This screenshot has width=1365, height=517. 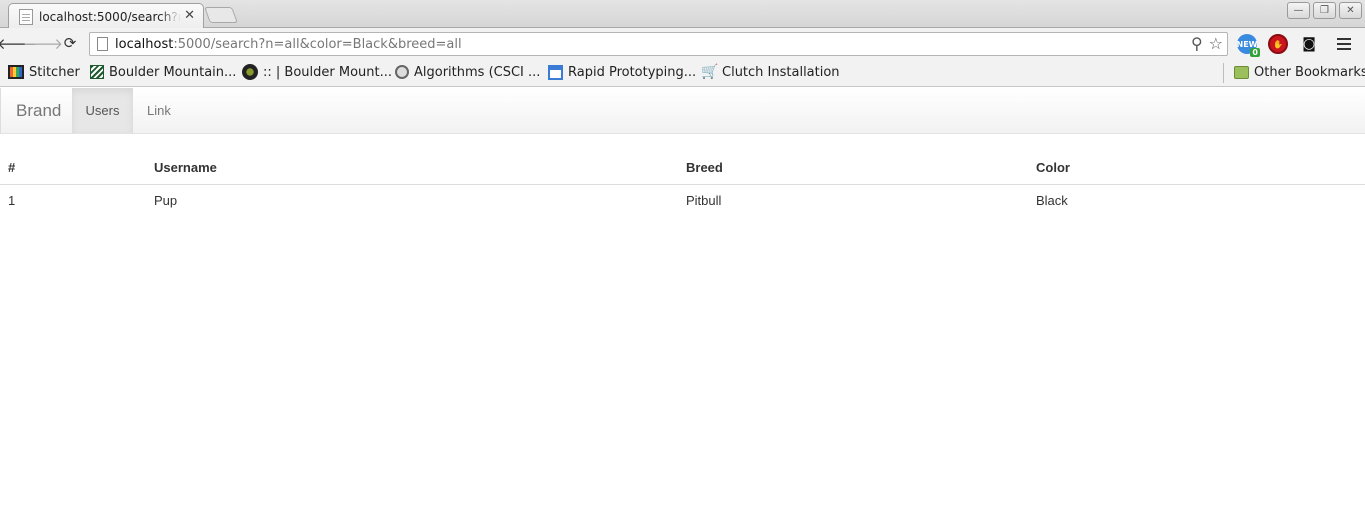 I want to click on other-bookmarks-label: Other Bookmarks, so click(x=1309, y=72).